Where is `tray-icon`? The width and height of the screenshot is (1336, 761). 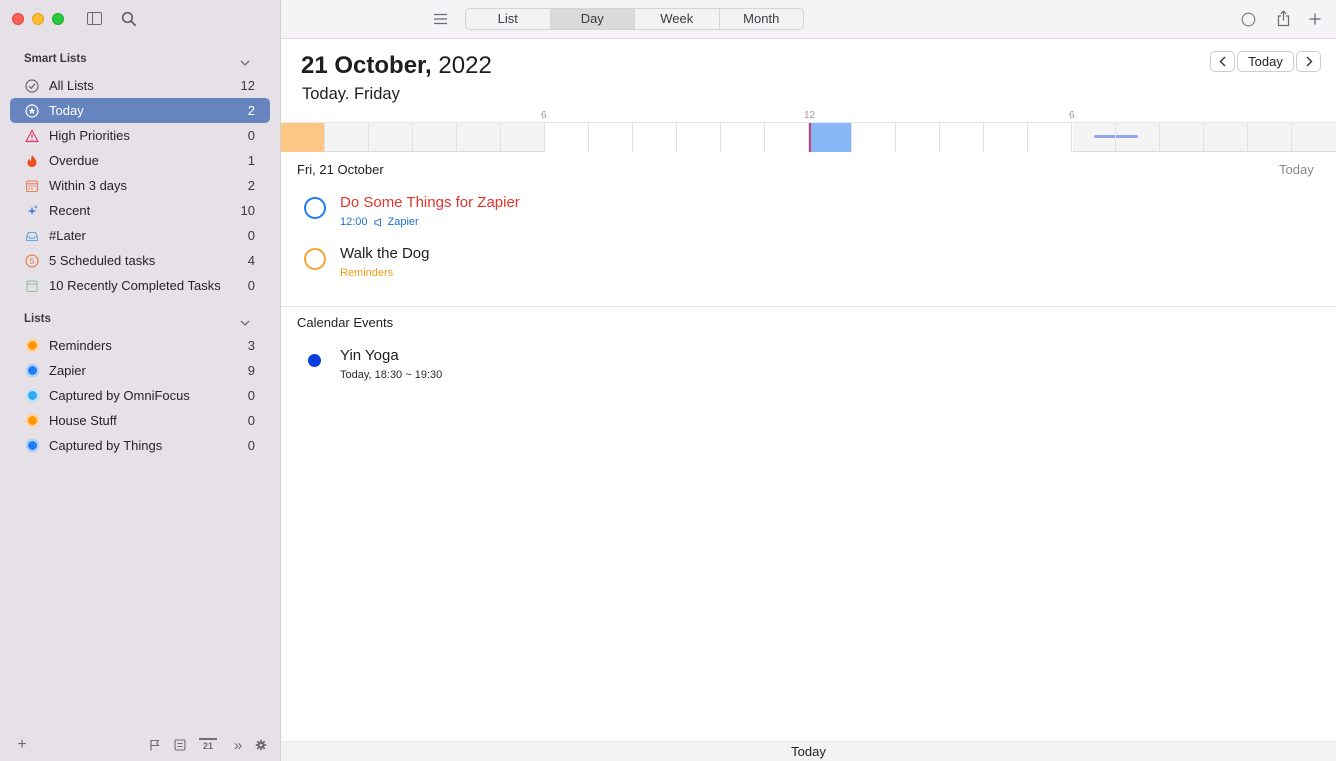 tray-icon is located at coordinates (32, 236).